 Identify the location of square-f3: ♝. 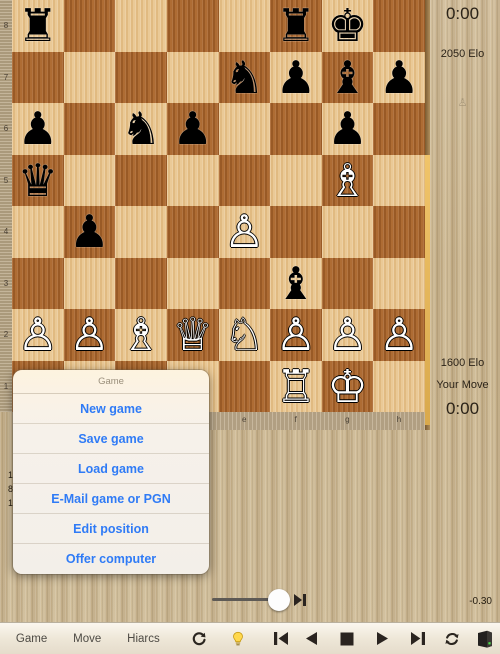
(296, 283).